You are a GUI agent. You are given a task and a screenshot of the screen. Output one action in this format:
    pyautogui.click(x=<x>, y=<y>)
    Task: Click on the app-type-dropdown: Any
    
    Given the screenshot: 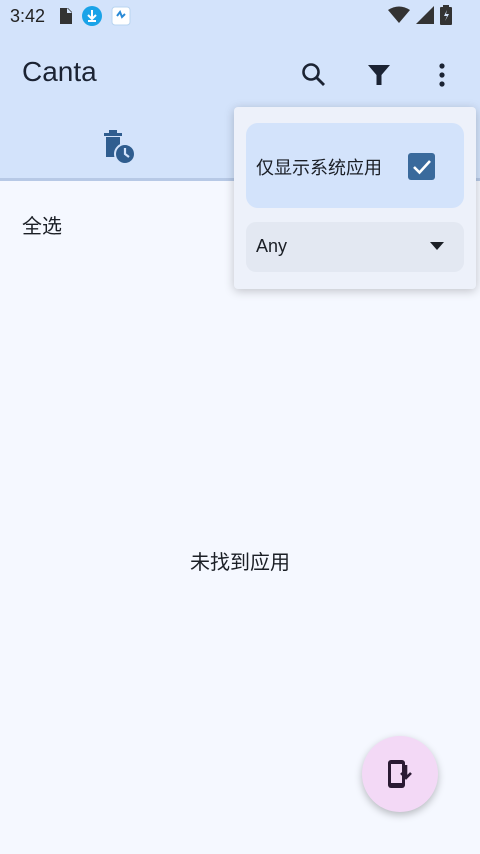 What is the action you would take?
    pyautogui.click(x=355, y=247)
    